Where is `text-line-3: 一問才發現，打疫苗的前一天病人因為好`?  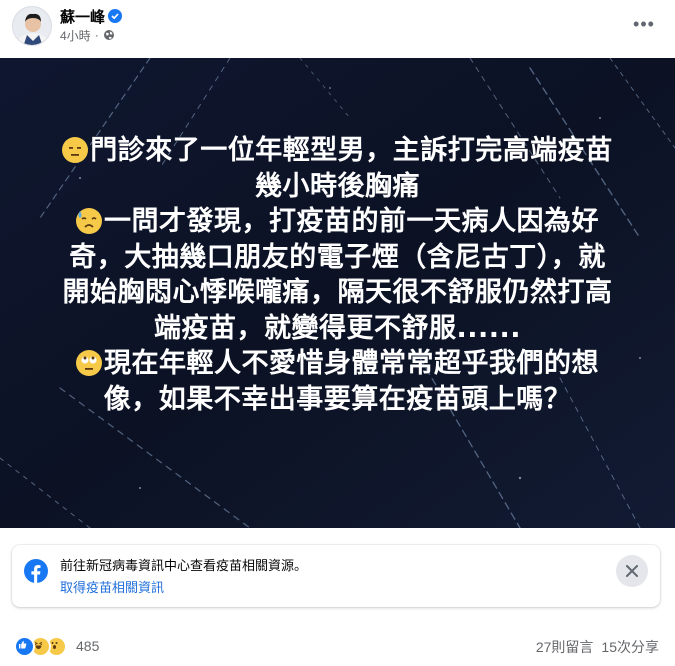 text-line-3: 一問才發現，打疫苗的前一天病人因為好 is located at coordinates (337, 222).